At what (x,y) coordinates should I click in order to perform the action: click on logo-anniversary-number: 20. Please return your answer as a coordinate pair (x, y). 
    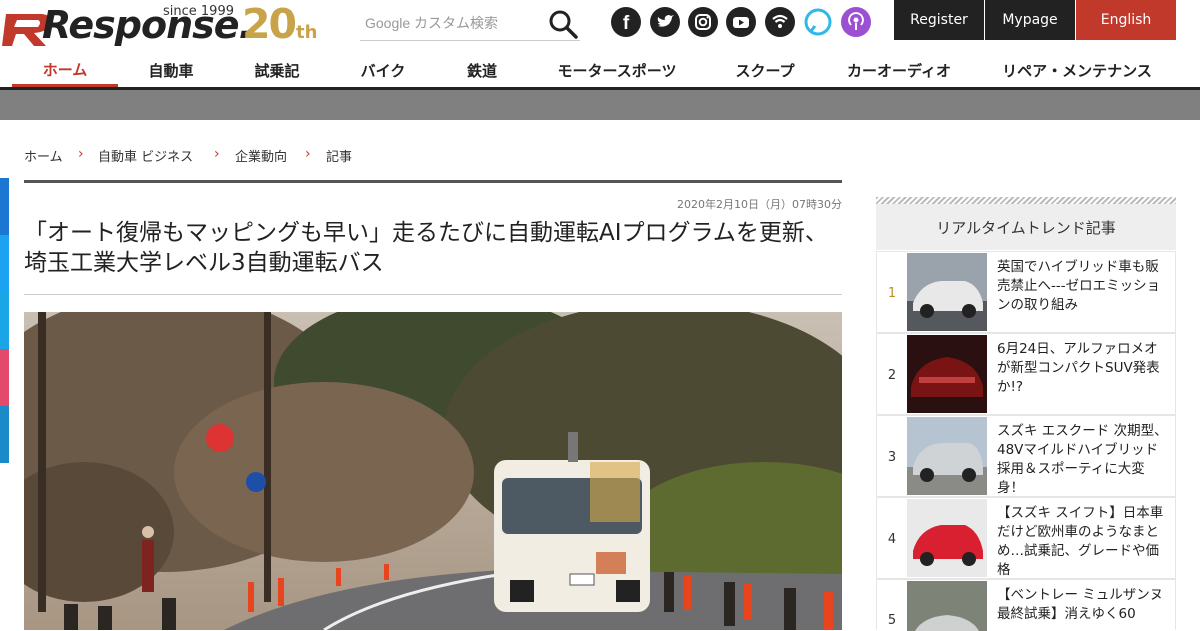
    Looking at the image, I should click on (269, 24).